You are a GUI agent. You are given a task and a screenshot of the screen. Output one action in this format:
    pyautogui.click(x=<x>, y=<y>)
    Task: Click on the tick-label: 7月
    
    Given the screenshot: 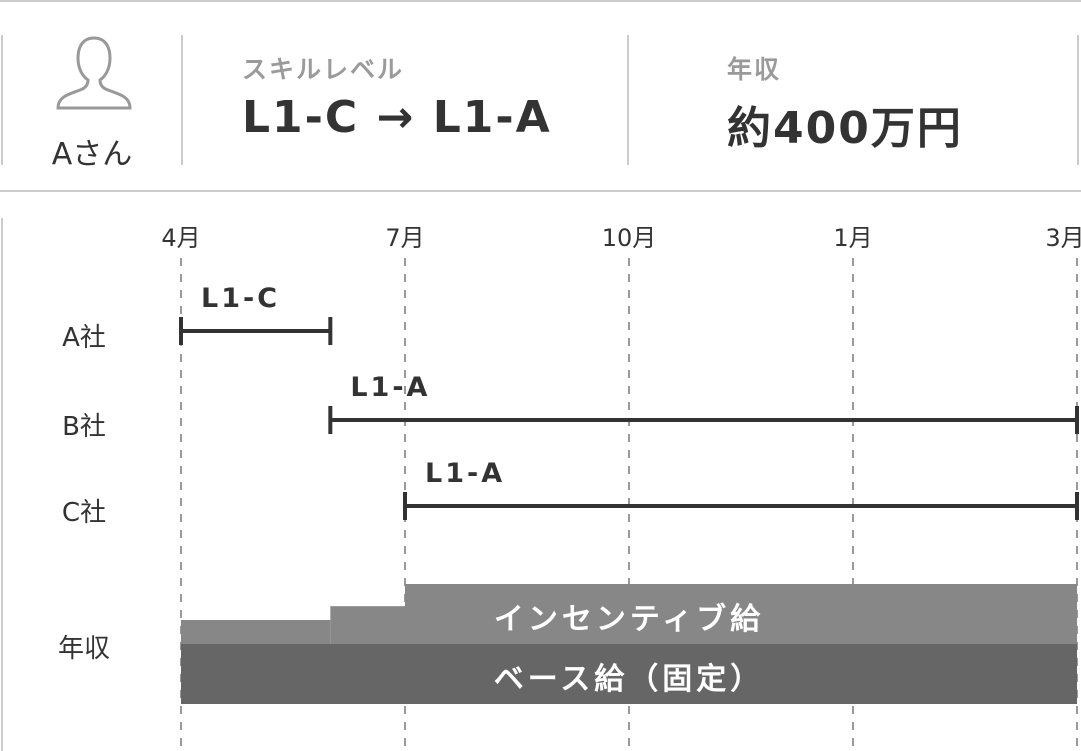 What is the action you would take?
    pyautogui.click(x=405, y=238)
    